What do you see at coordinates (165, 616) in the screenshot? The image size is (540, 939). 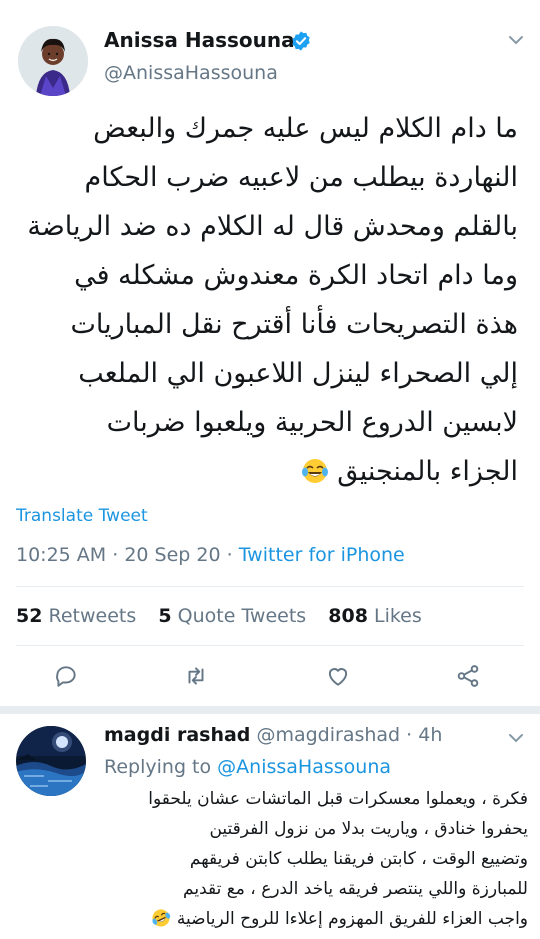 I see `quote-tweets-count: 5` at bounding box center [165, 616].